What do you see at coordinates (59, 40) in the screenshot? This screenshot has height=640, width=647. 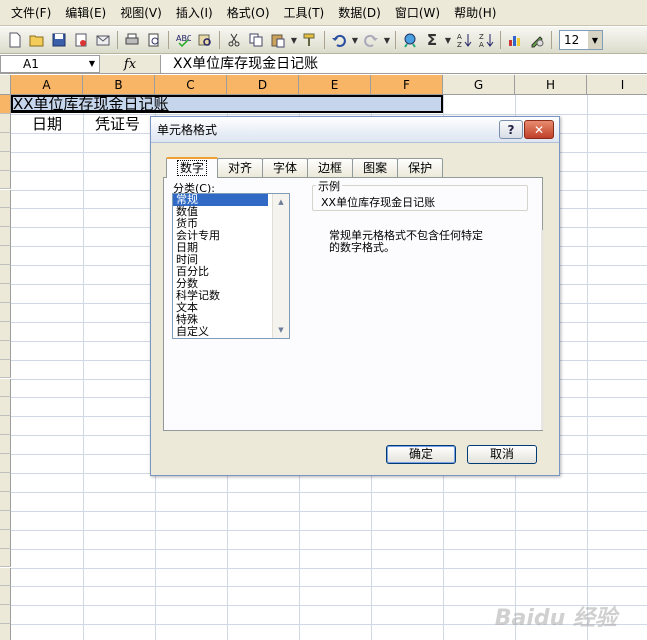 I see `save-icon` at bounding box center [59, 40].